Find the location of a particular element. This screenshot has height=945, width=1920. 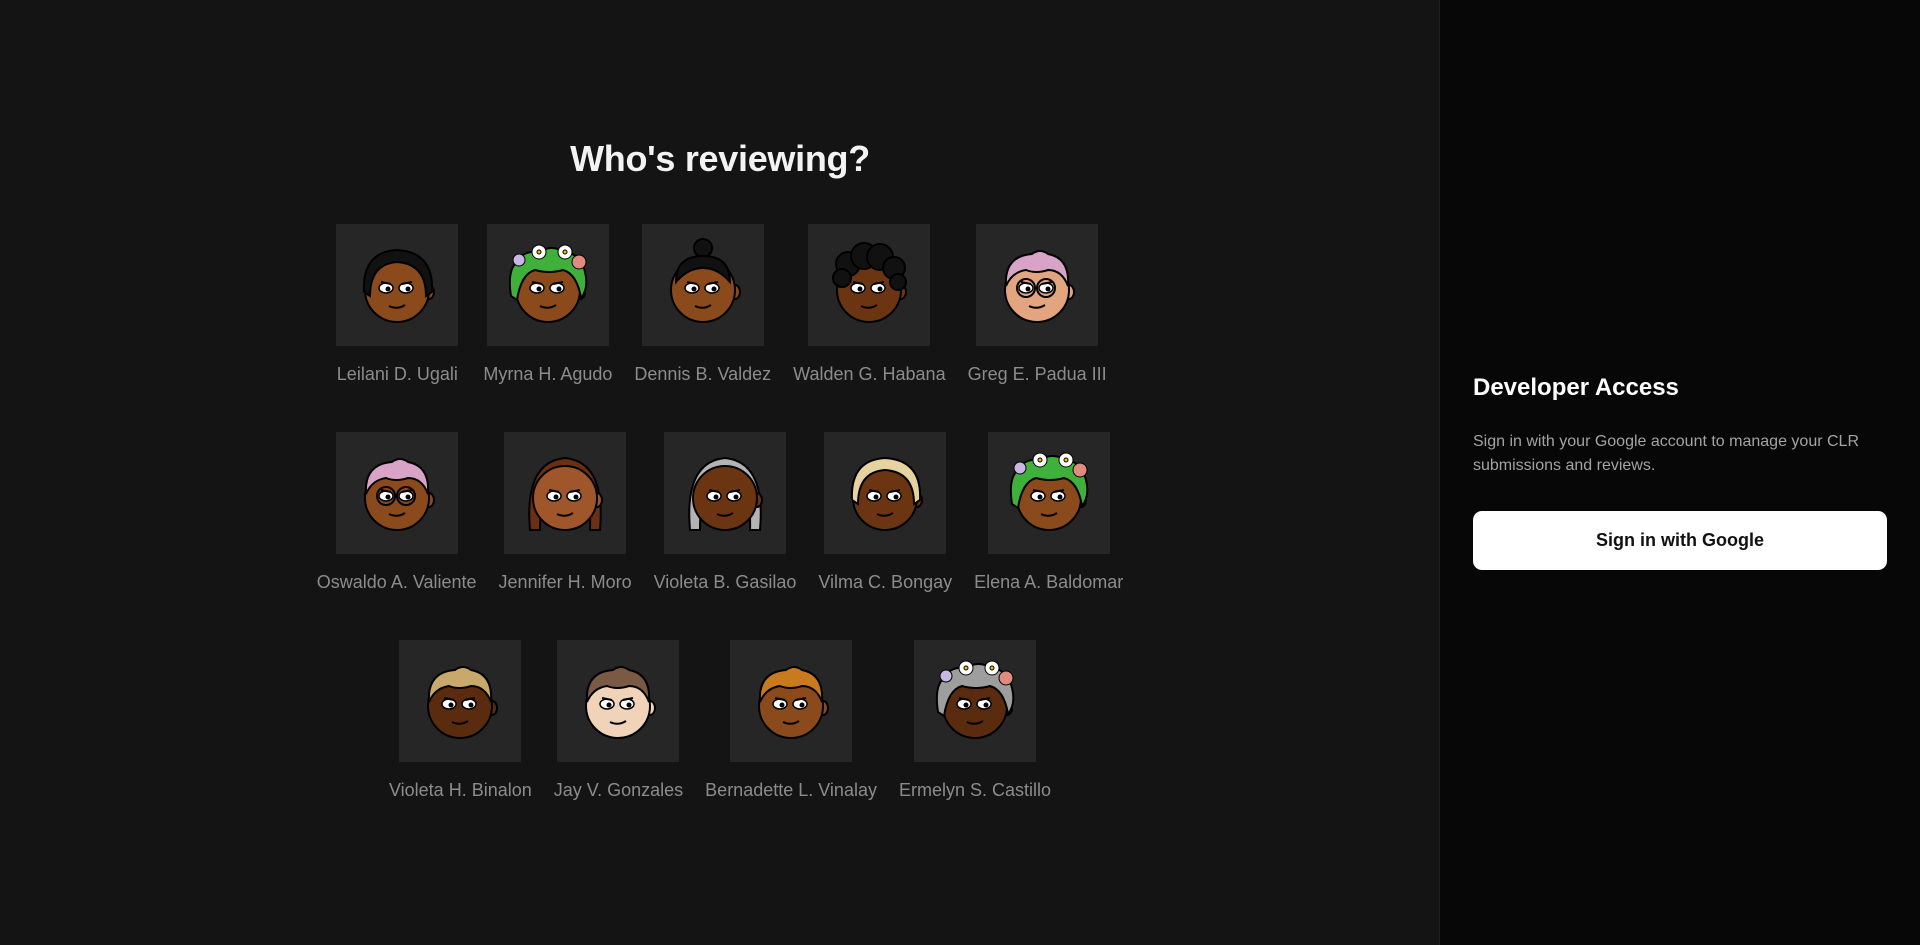

profile-card: Jay V. Gonzales is located at coordinates (618, 720).